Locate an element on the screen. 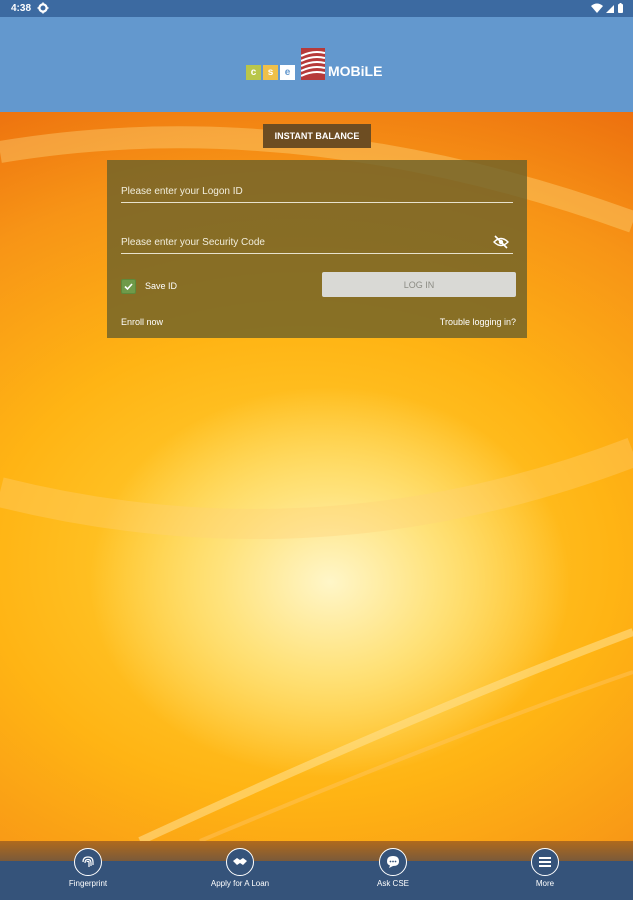  status-bar: 4:38 is located at coordinates (316, 8).